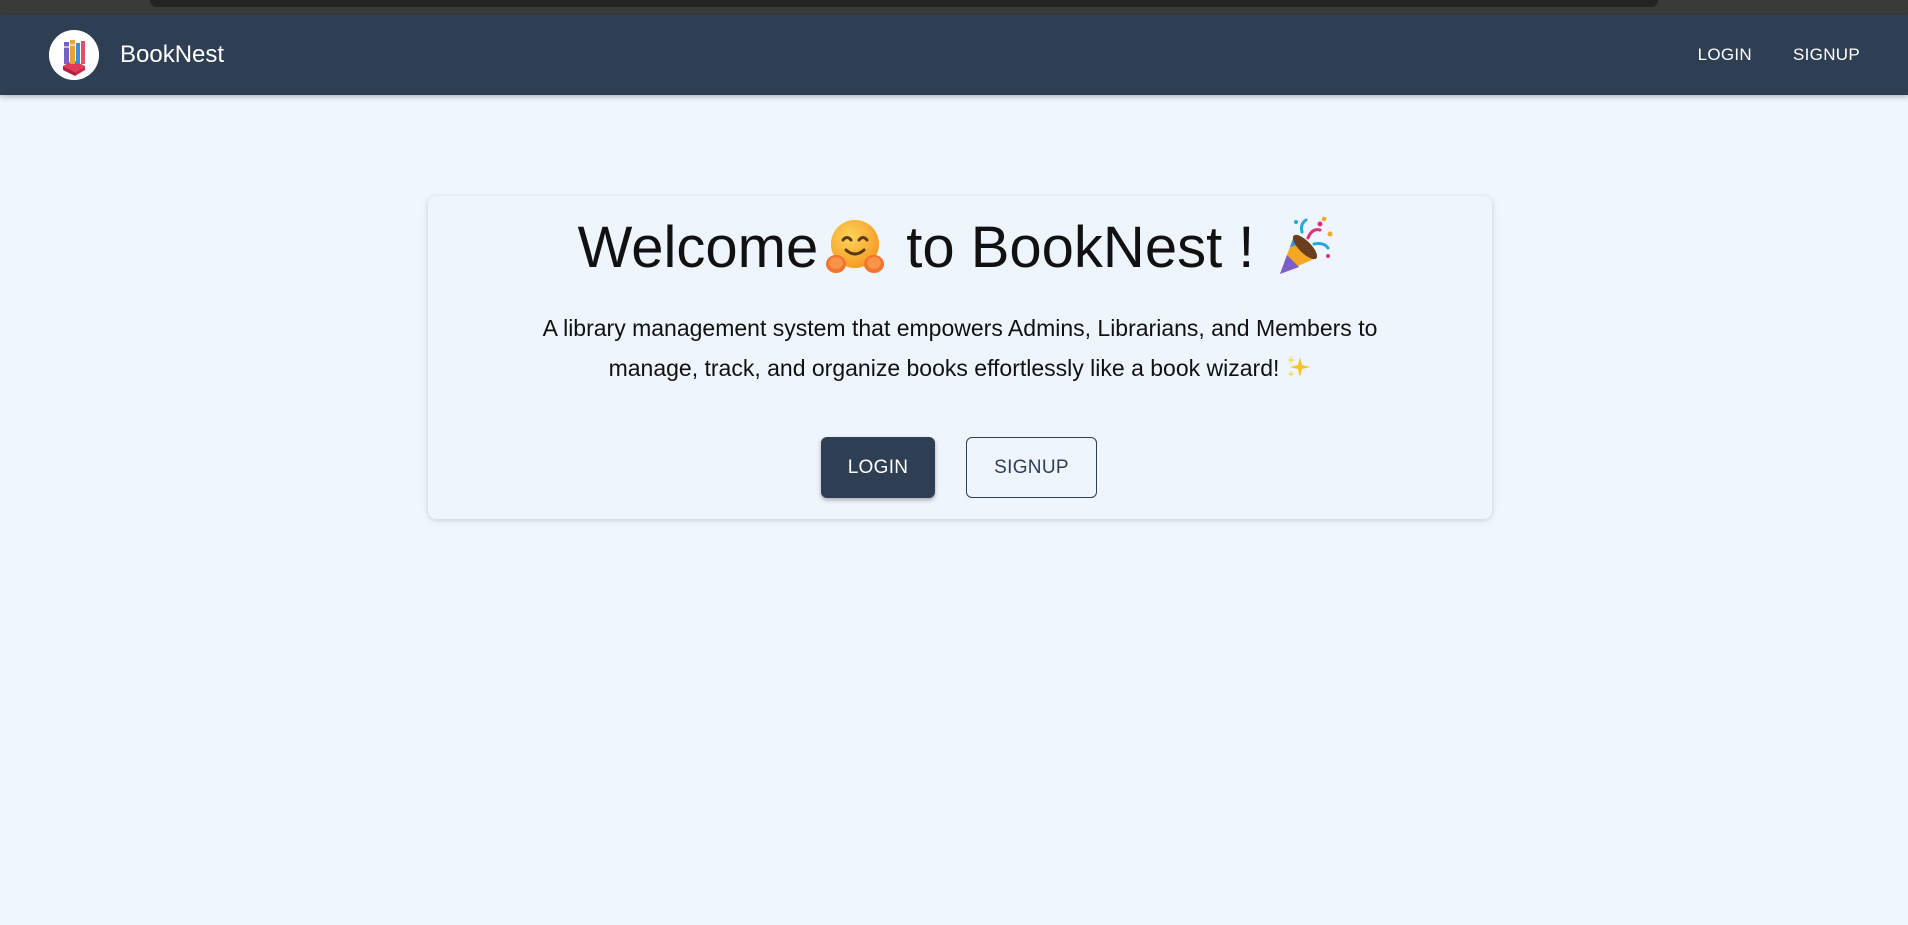 The width and height of the screenshot is (1908, 925). What do you see at coordinates (1826, 55) in the screenshot?
I see `nav-signup-link: SIGNUP` at bounding box center [1826, 55].